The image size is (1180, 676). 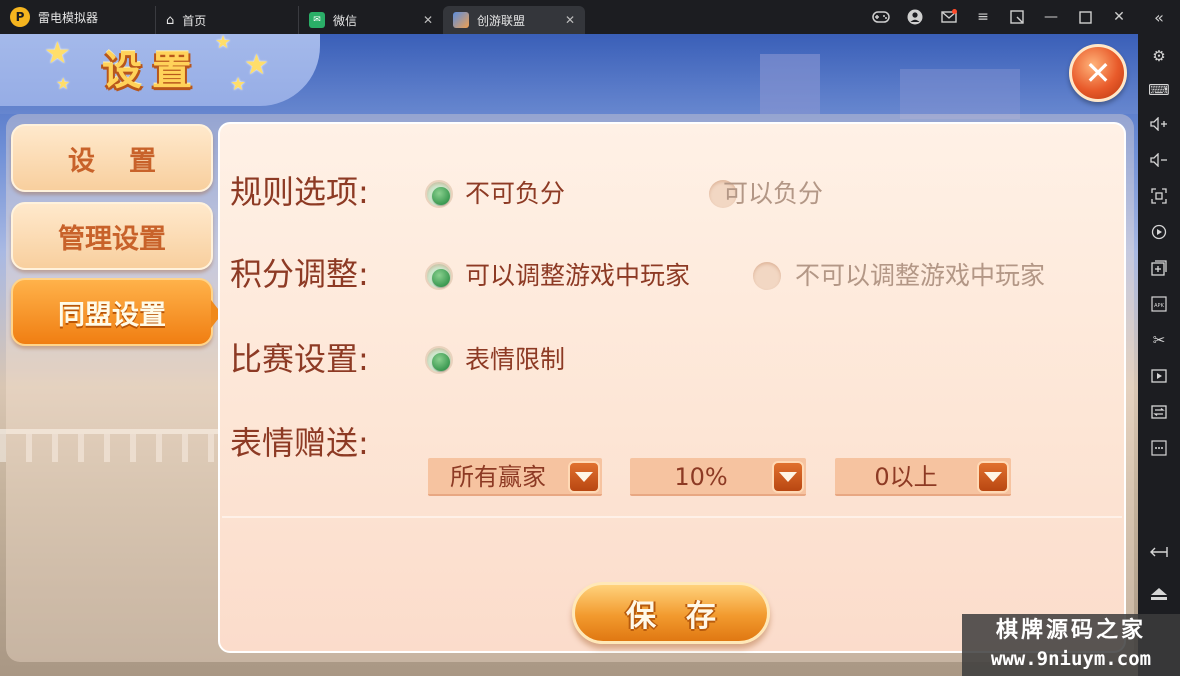 I want to click on back-icon, so click(x=1159, y=552).